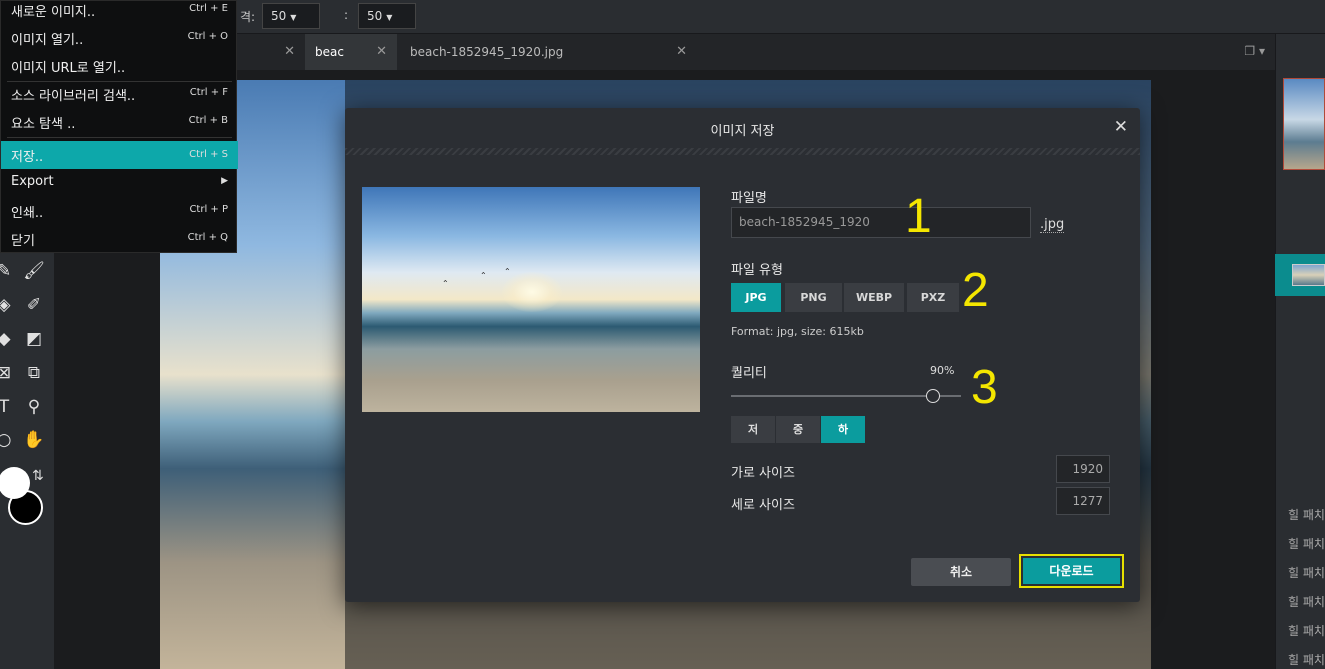 Image resolution: width=1325 pixels, height=669 pixels. I want to click on gradient-icon: ◩, so click(34, 339).